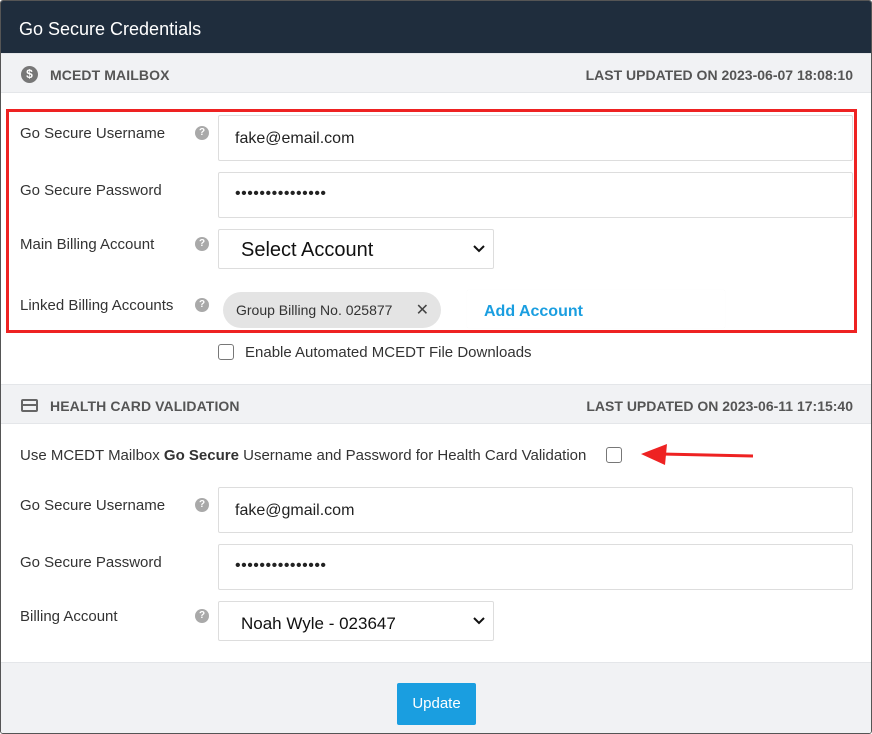 The width and height of the screenshot is (872, 734). I want to click on dialog-title: Go Secure Credentials, so click(436, 27).